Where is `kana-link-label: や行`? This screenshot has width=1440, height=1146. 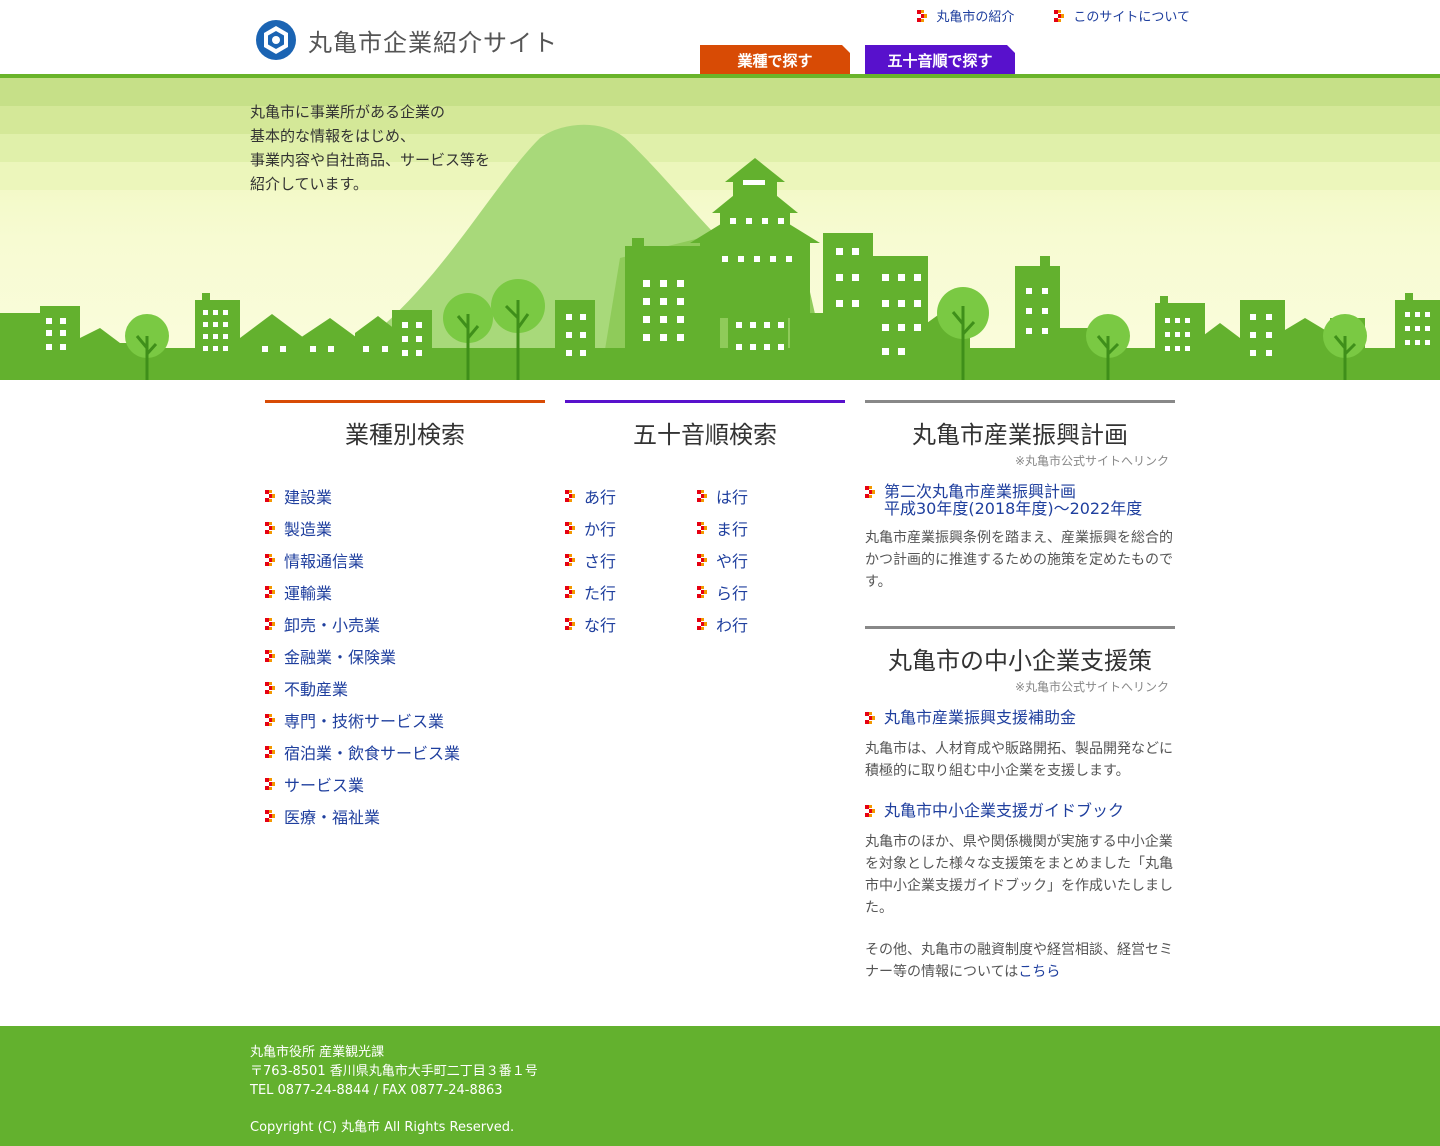 kana-link-label: や行 is located at coordinates (732, 561).